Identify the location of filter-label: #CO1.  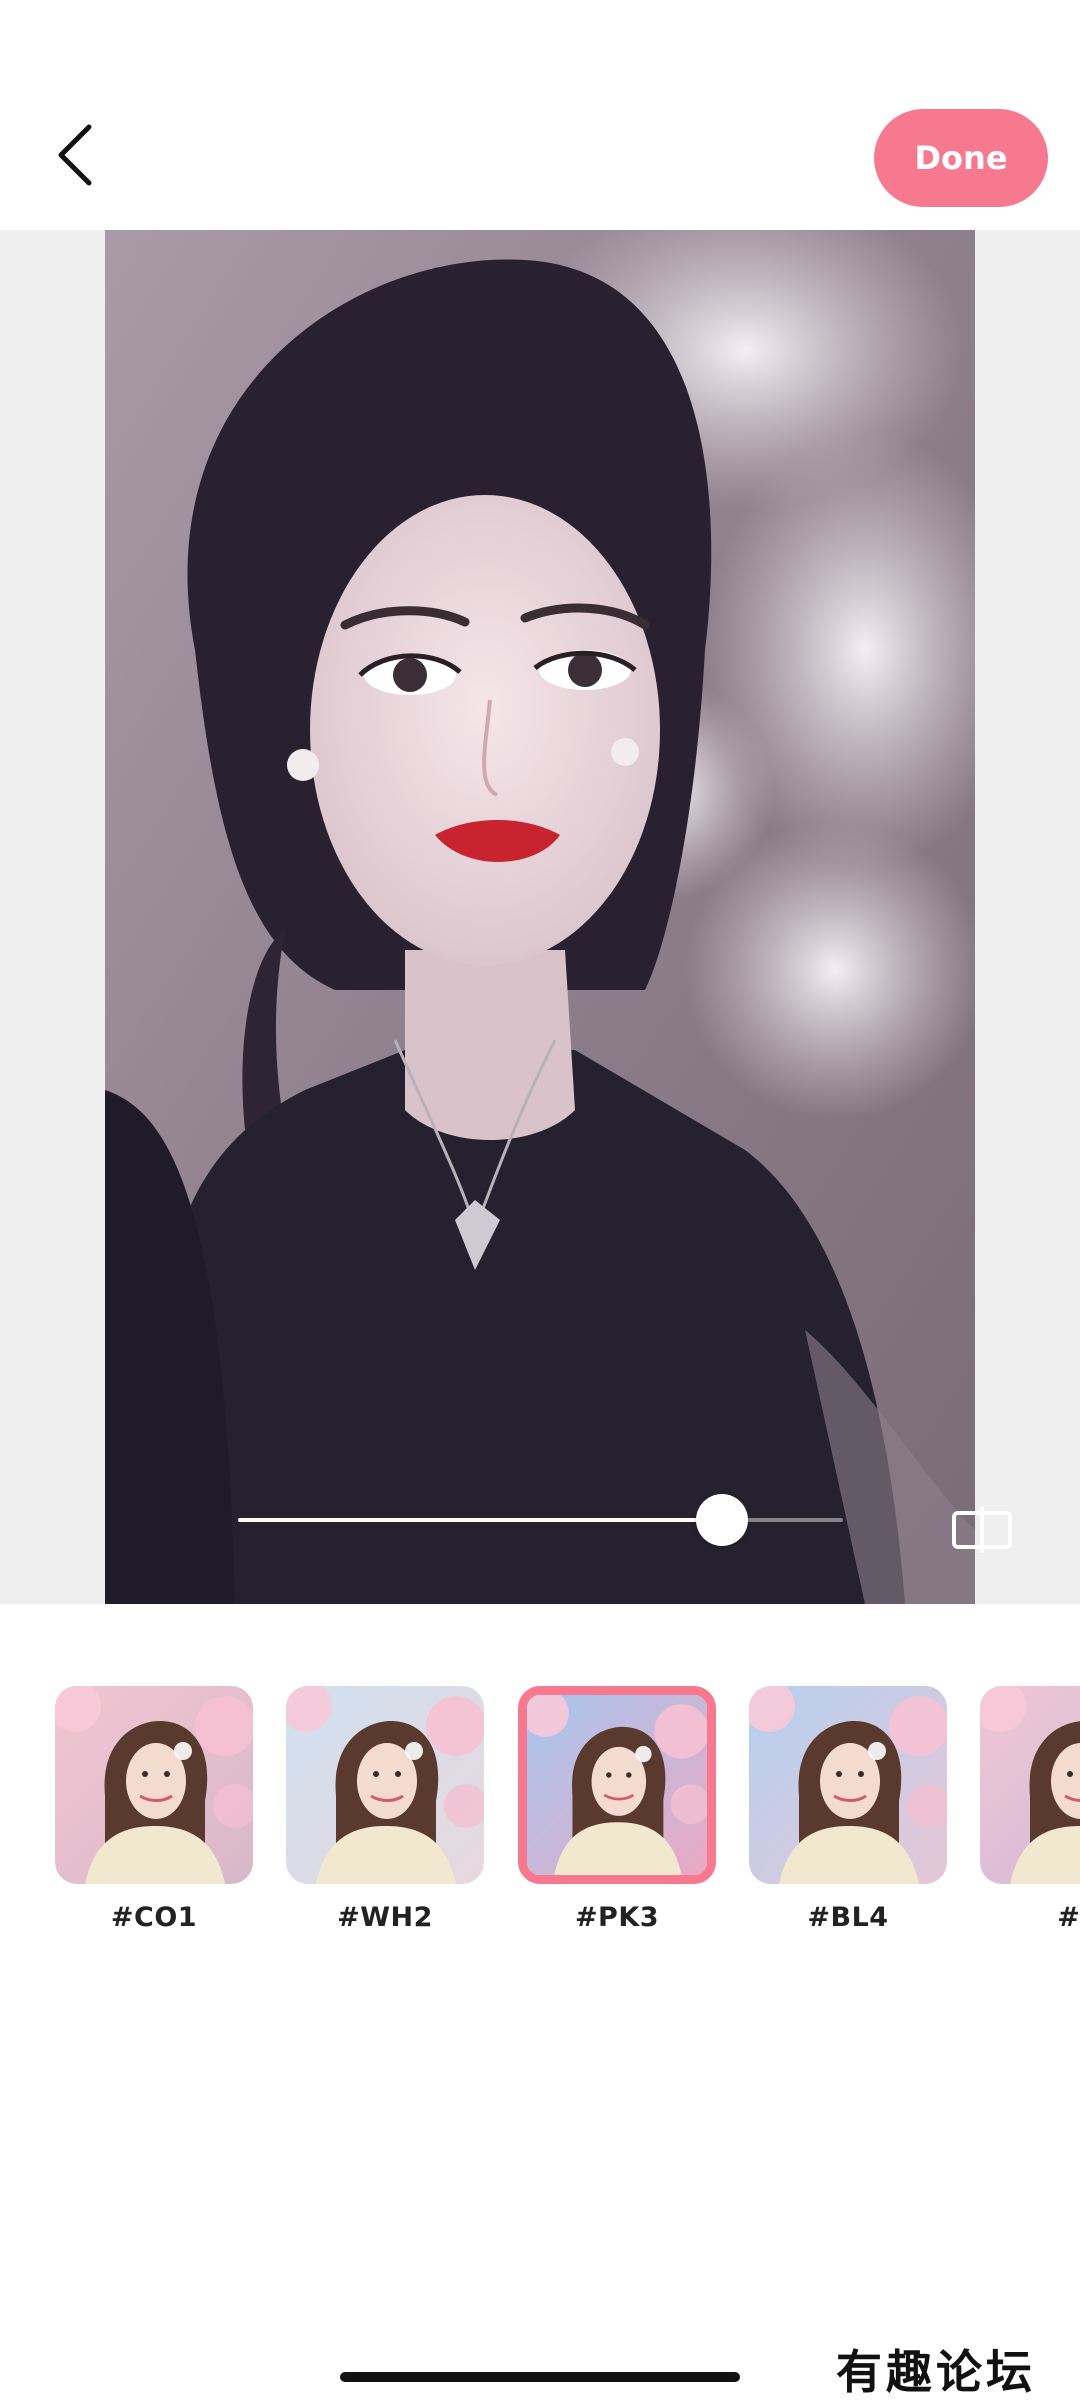
(154, 1917).